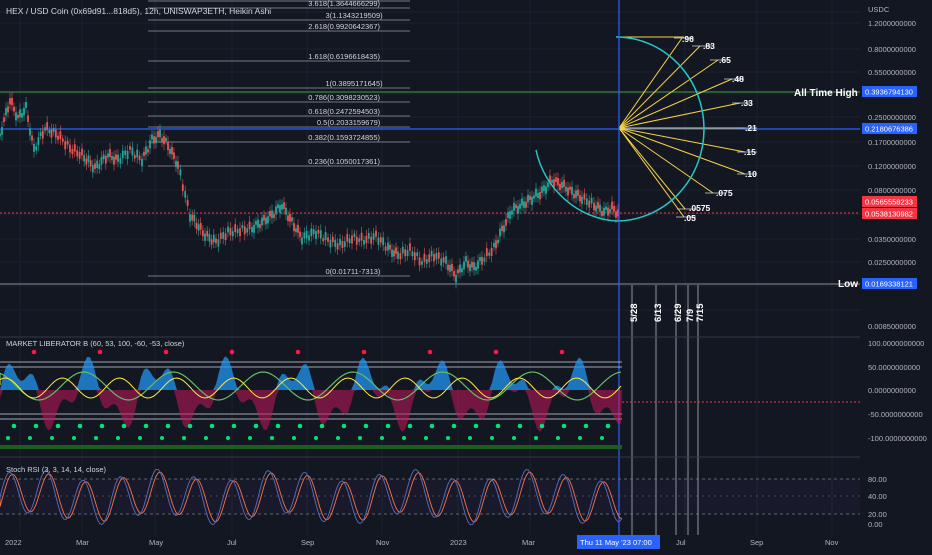 This screenshot has width=932, height=555. What do you see at coordinates (355, 15) in the screenshot?
I see `fib-level-label: 3(1.1343219509)` at bounding box center [355, 15].